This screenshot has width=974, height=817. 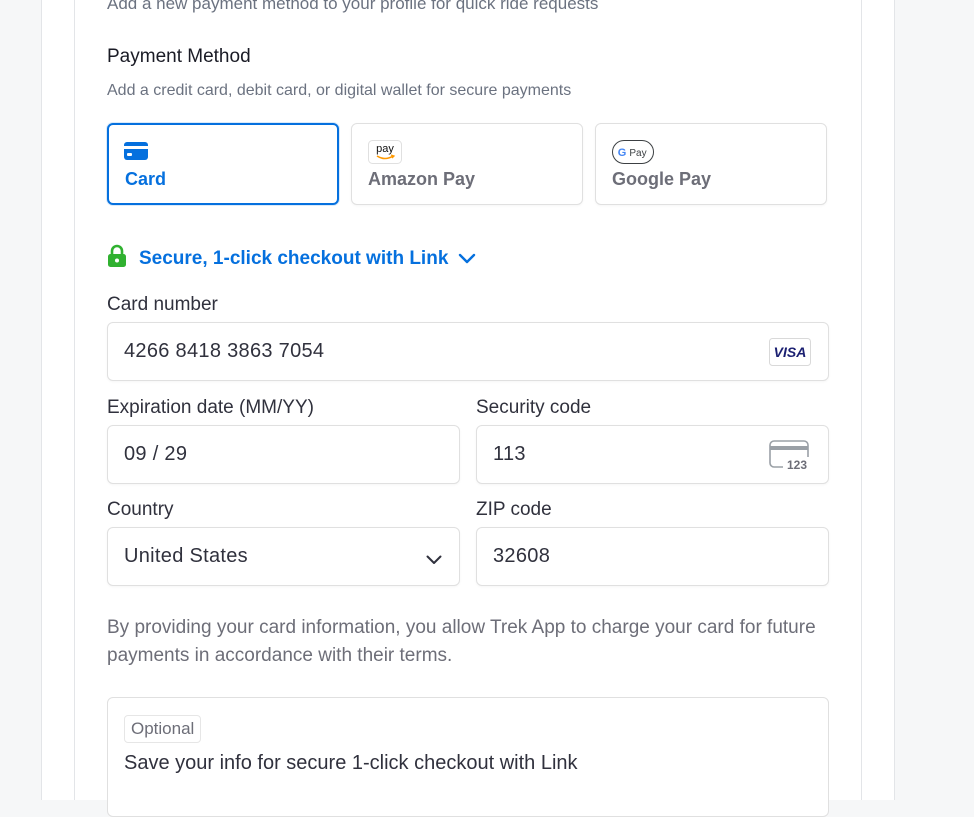 What do you see at coordinates (156, 454) in the screenshot?
I see `expiration-value: 09 / 29` at bounding box center [156, 454].